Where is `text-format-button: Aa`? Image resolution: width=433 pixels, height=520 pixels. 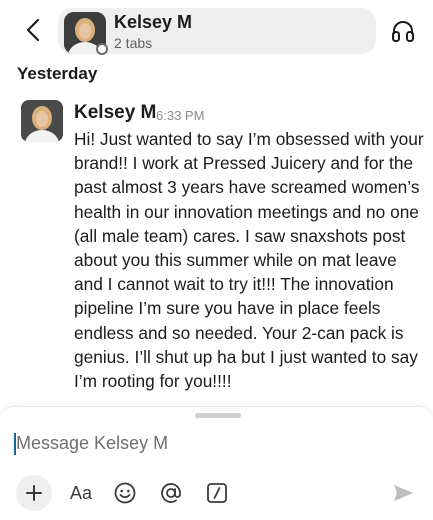 text-format-button: Aa is located at coordinates (81, 493).